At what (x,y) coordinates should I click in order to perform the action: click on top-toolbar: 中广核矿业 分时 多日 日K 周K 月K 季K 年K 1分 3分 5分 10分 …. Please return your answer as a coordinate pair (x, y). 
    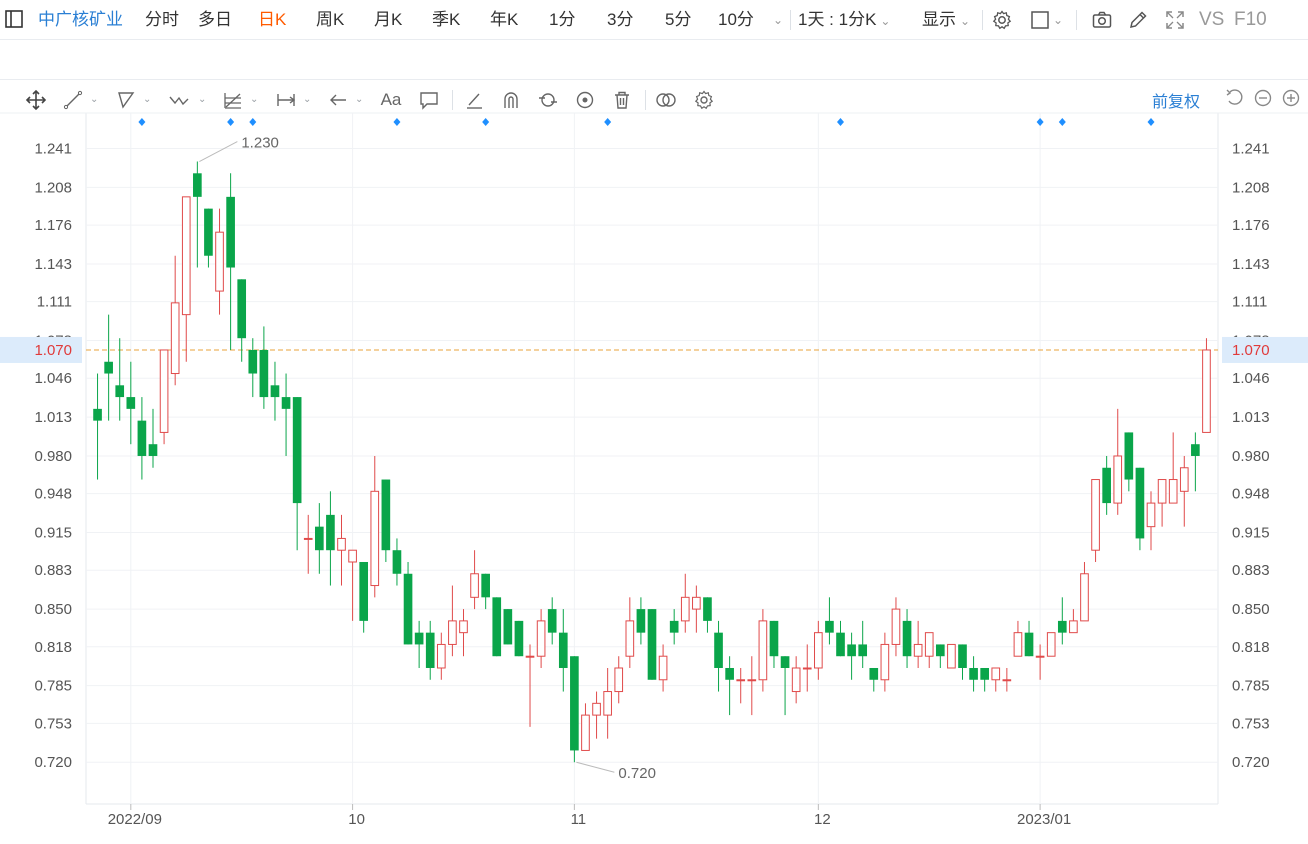
    Looking at the image, I should click on (654, 20).